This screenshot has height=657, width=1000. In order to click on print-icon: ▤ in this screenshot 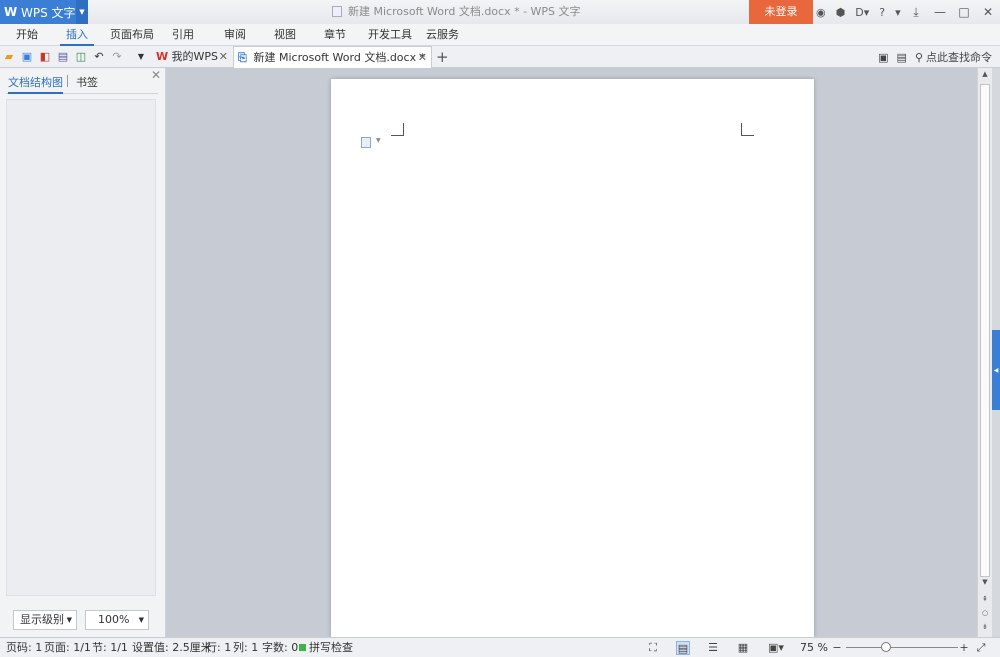, I will do `click(63, 57)`.